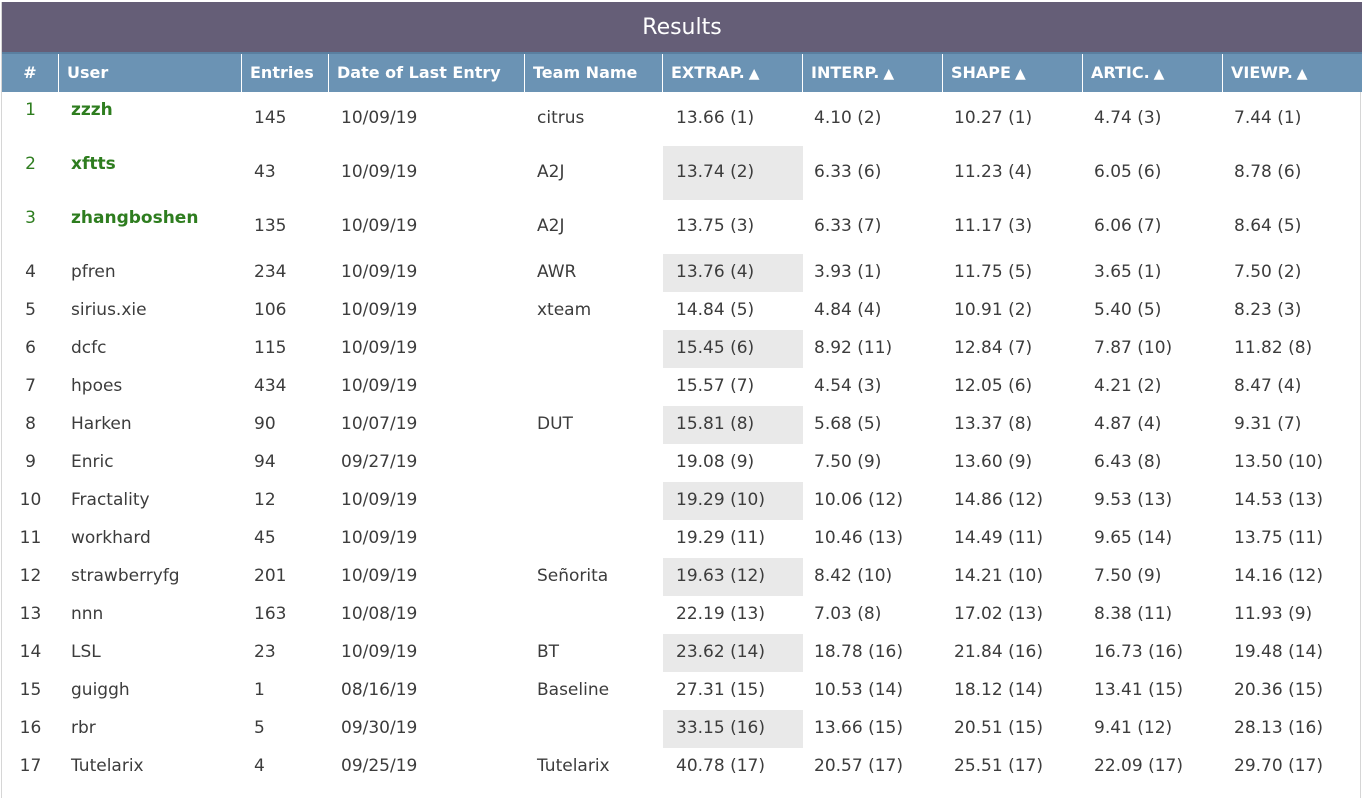 This screenshot has height=798, width=1362. What do you see at coordinates (1273, 614) in the screenshot?
I see `cell-viewp-text: 11.93 (9)` at bounding box center [1273, 614].